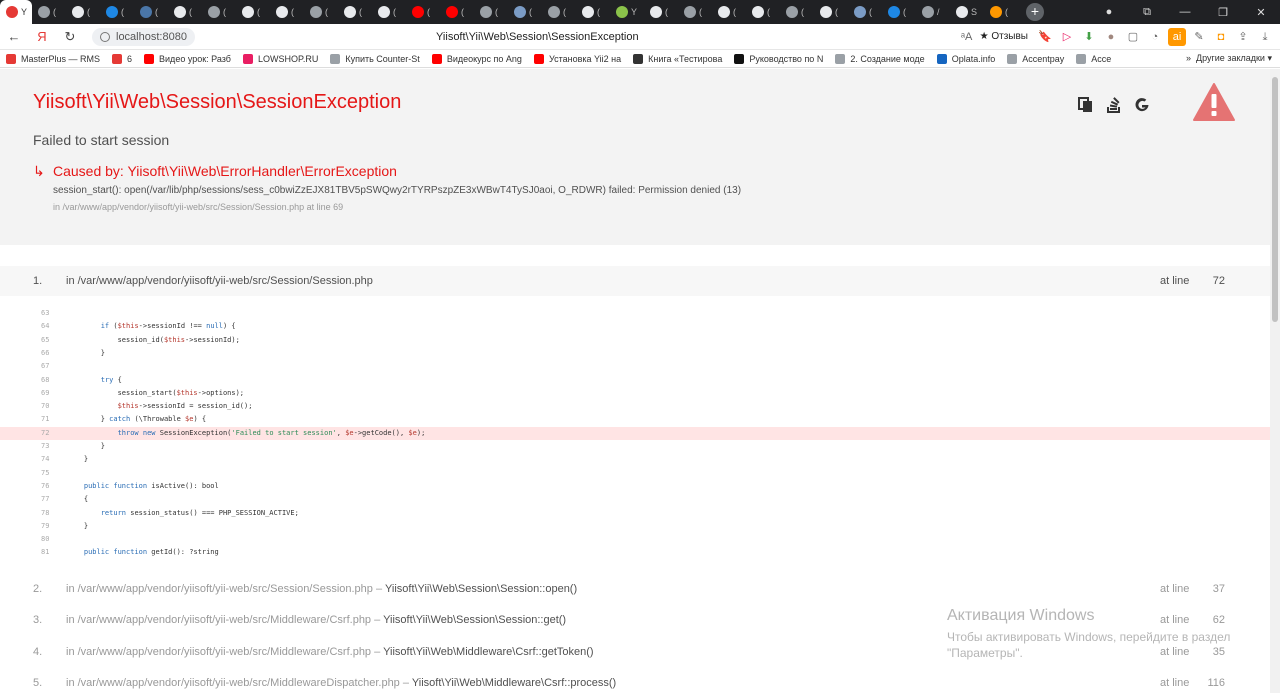 This screenshot has width=1280, height=693. What do you see at coordinates (143, 36) in the screenshot?
I see `url-field: localhost:8080` at bounding box center [143, 36].